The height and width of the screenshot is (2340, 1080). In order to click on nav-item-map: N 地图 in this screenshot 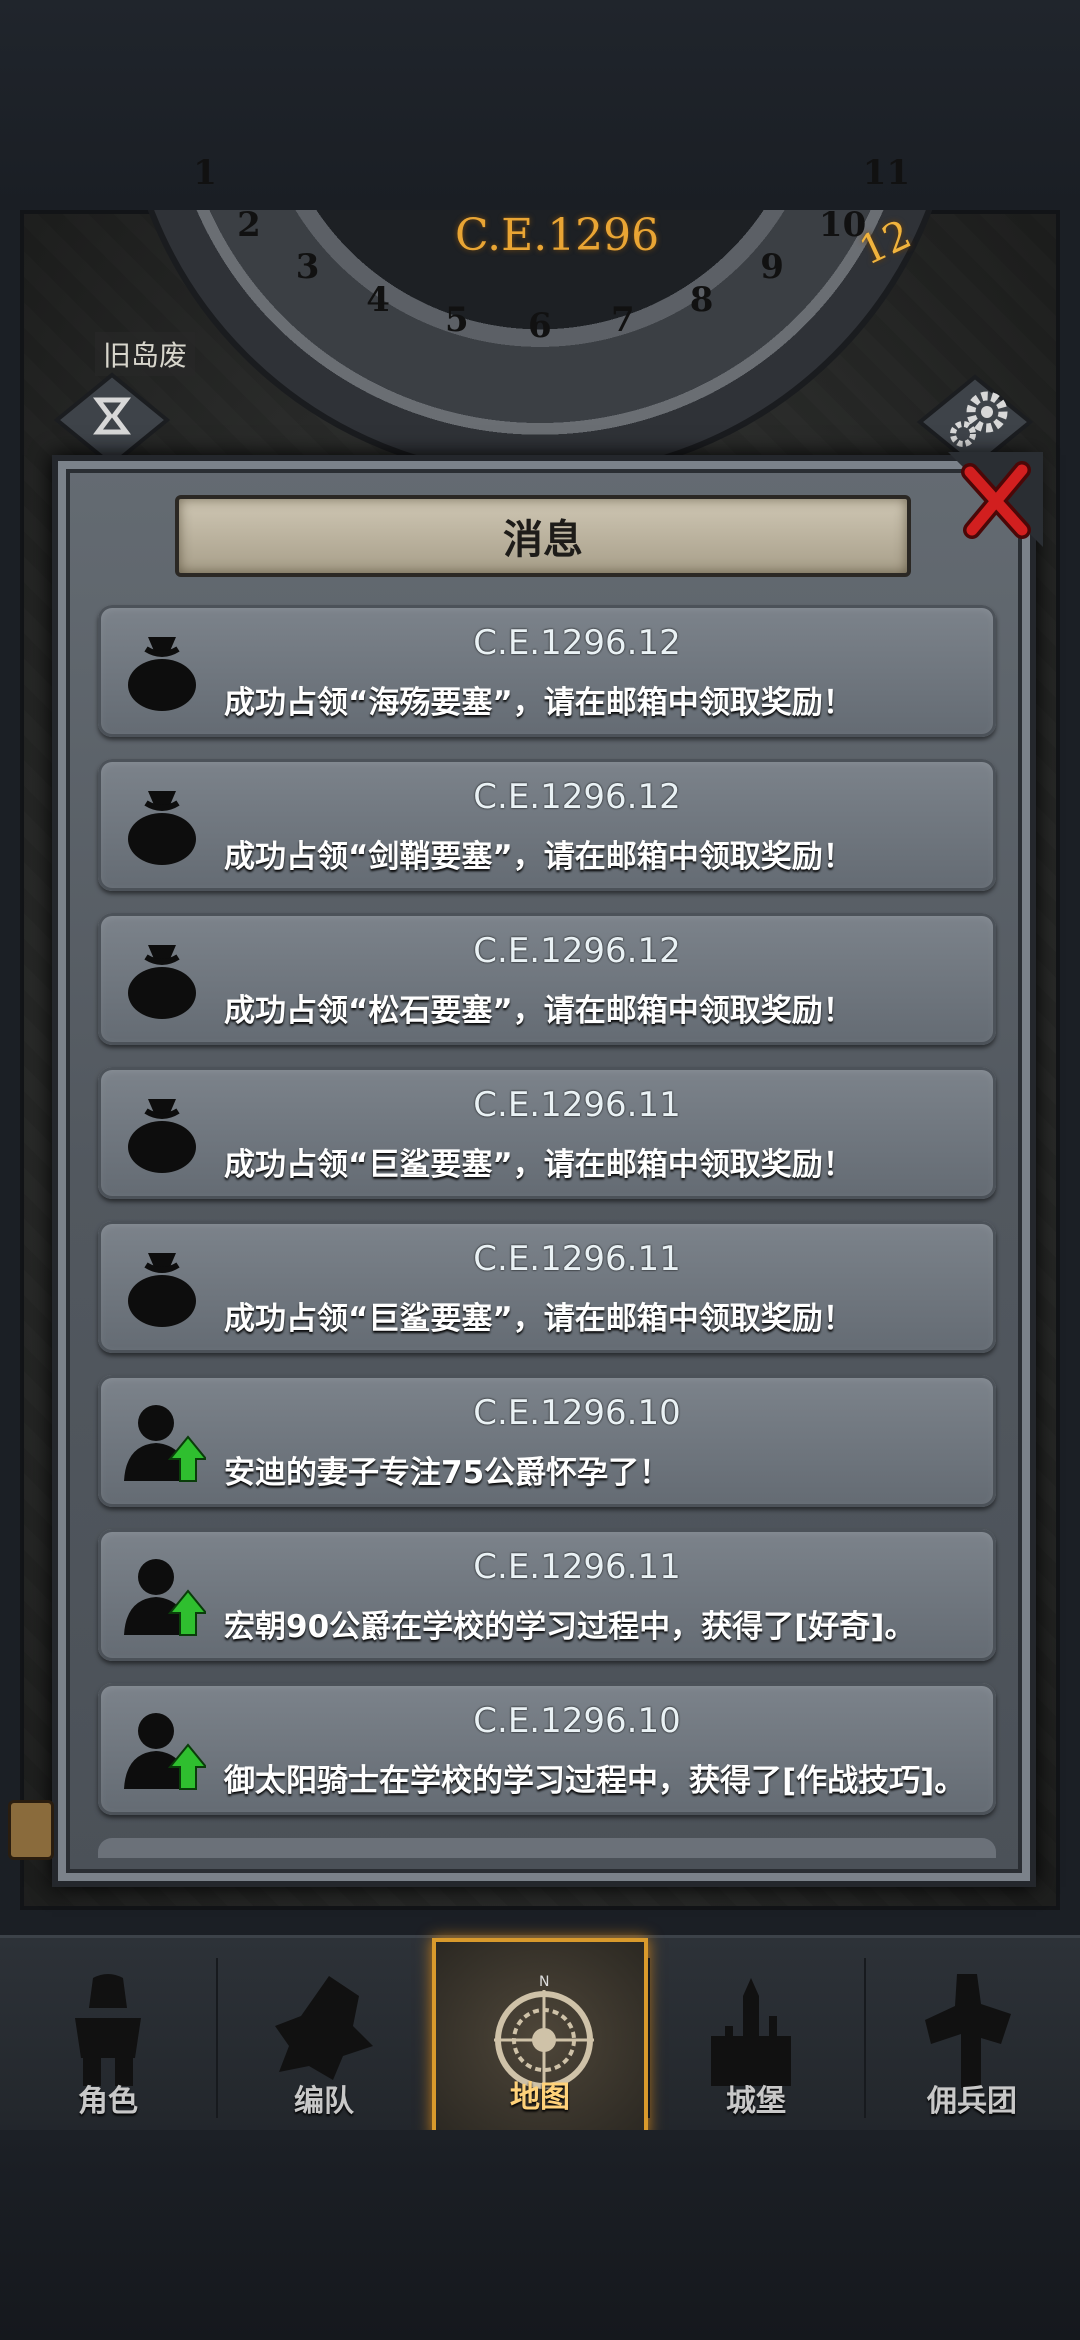, I will do `click(540, 2038)`.